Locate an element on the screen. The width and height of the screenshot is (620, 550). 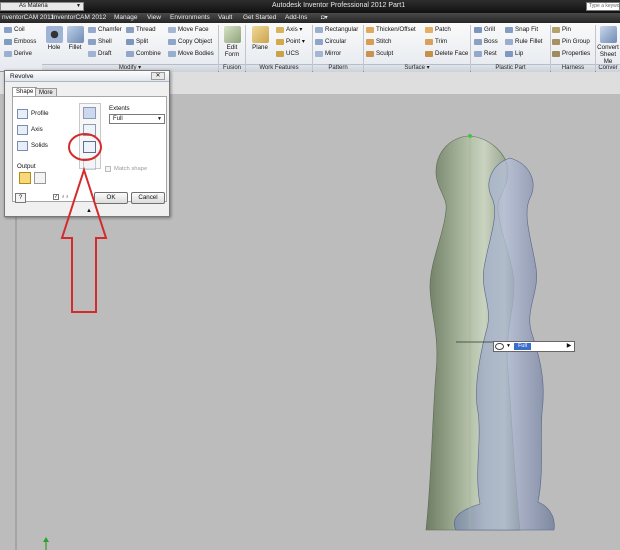
search-input: Type a keyword is located at coordinates (603, 6).